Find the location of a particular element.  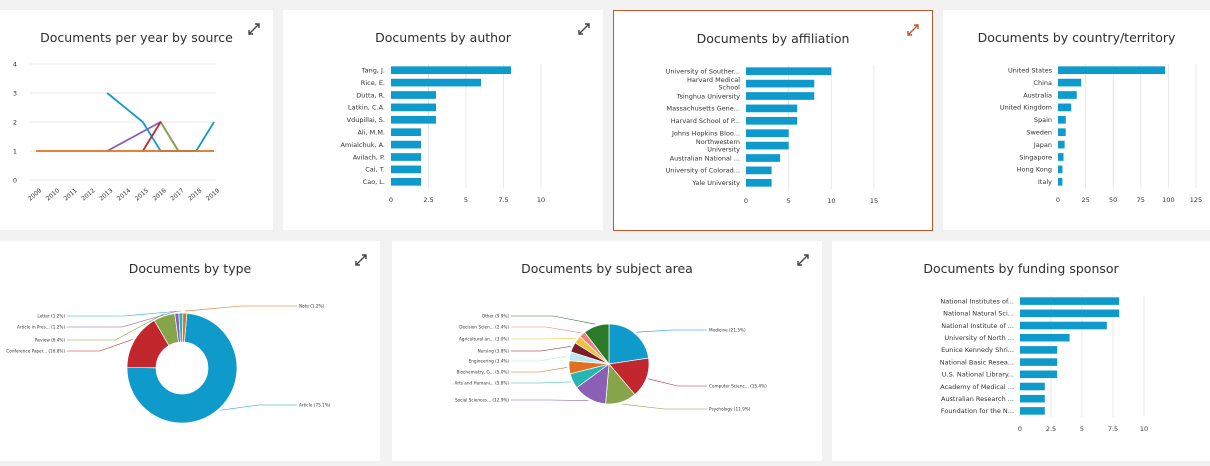

slice-label: Letter (1.2%) is located at coordinates (51, 316).